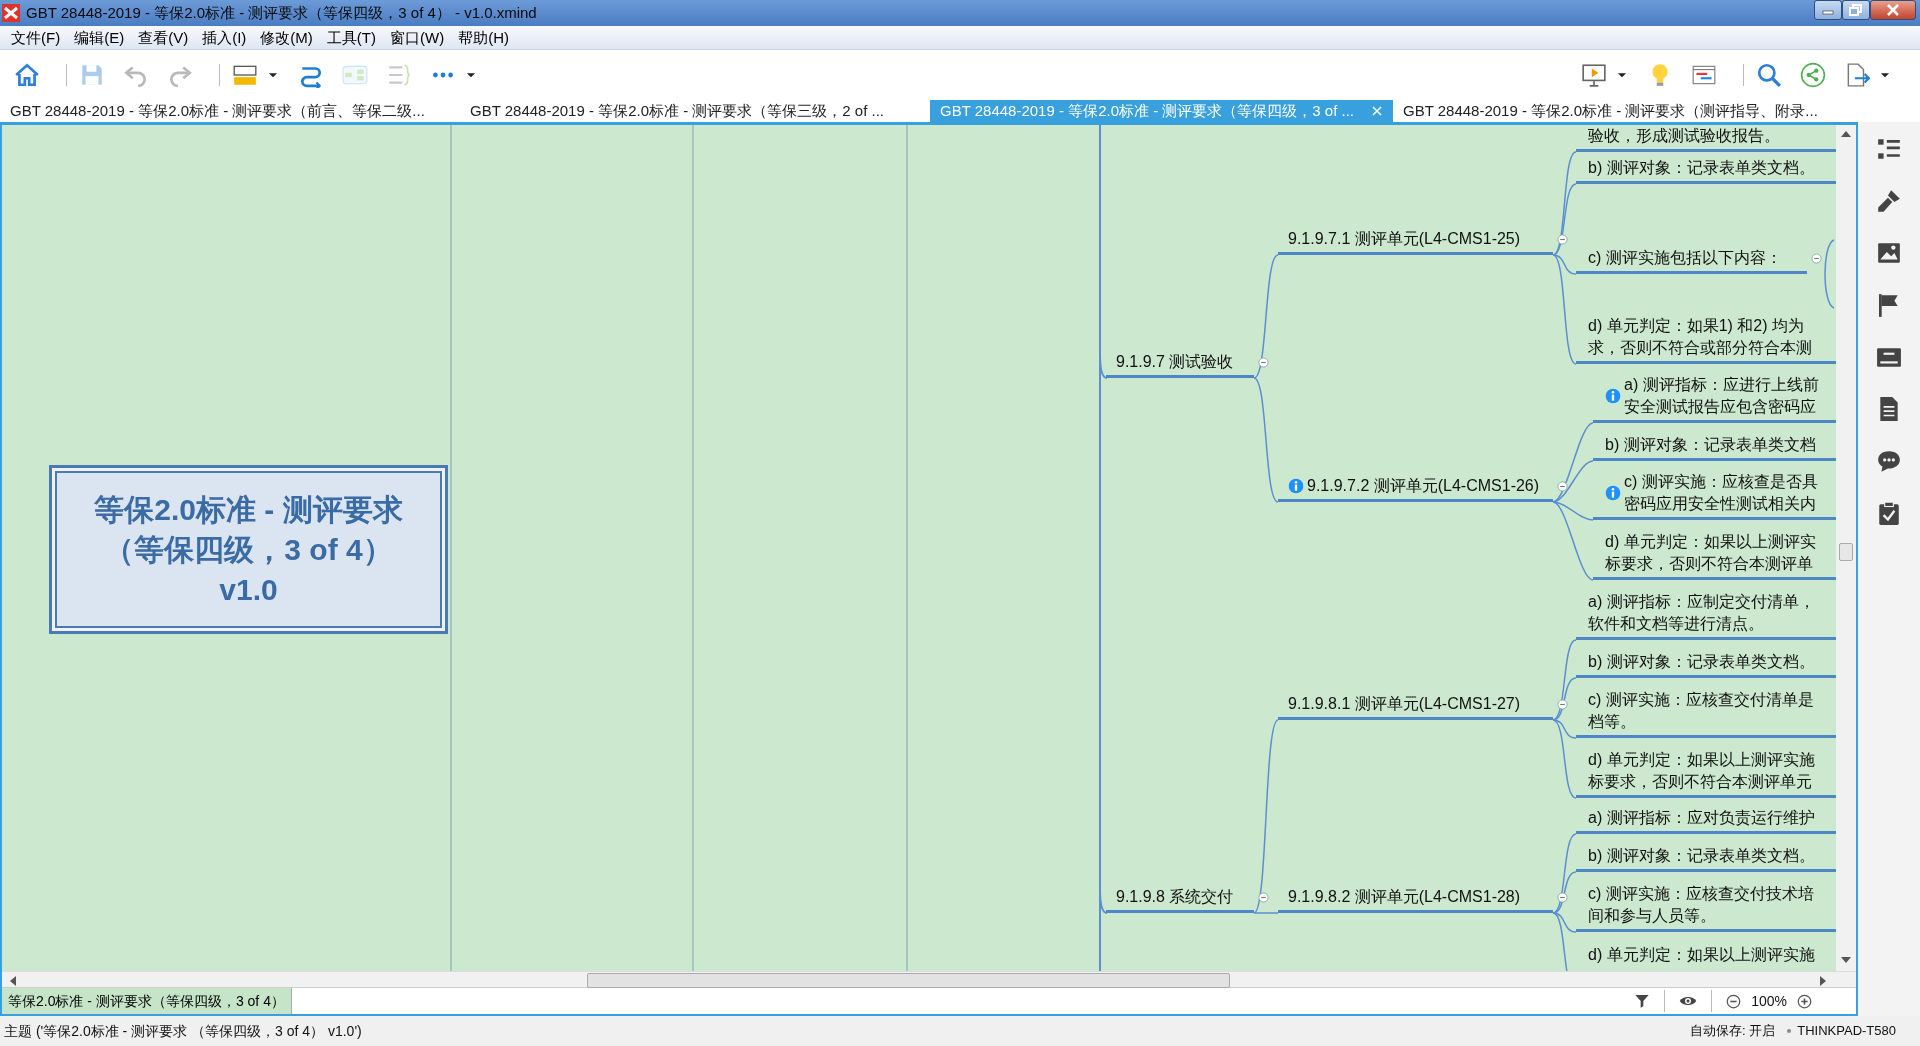 The width and height of the screenshot is (1920, 1046). Describe the element at coordinates (1769, 1001) in the screenshot. I see `zoom-level: 100%` at that location.